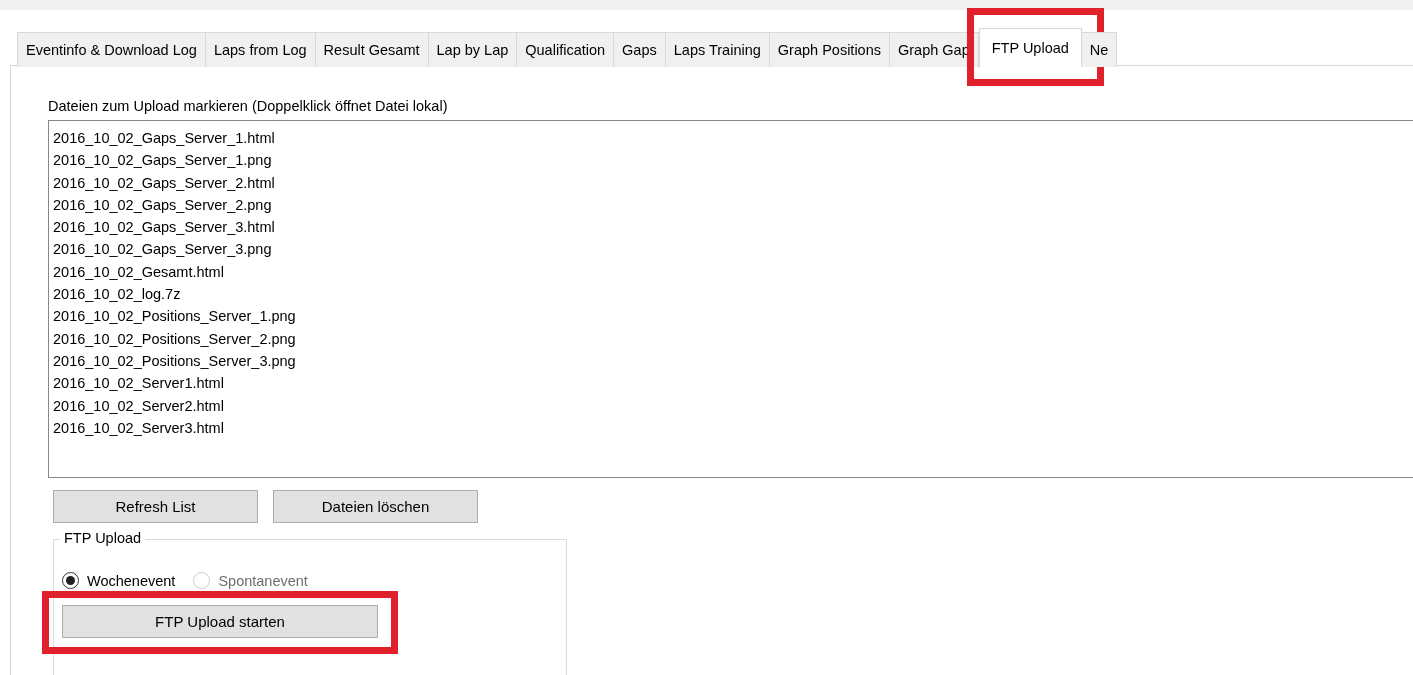 The width and height of the screenshot is (1413, 675). Describe the element at coordinates (733, 249) in the screenshot. I see `file-list-item: 2016_10_02_Gaps_Server_3.png` at that location.